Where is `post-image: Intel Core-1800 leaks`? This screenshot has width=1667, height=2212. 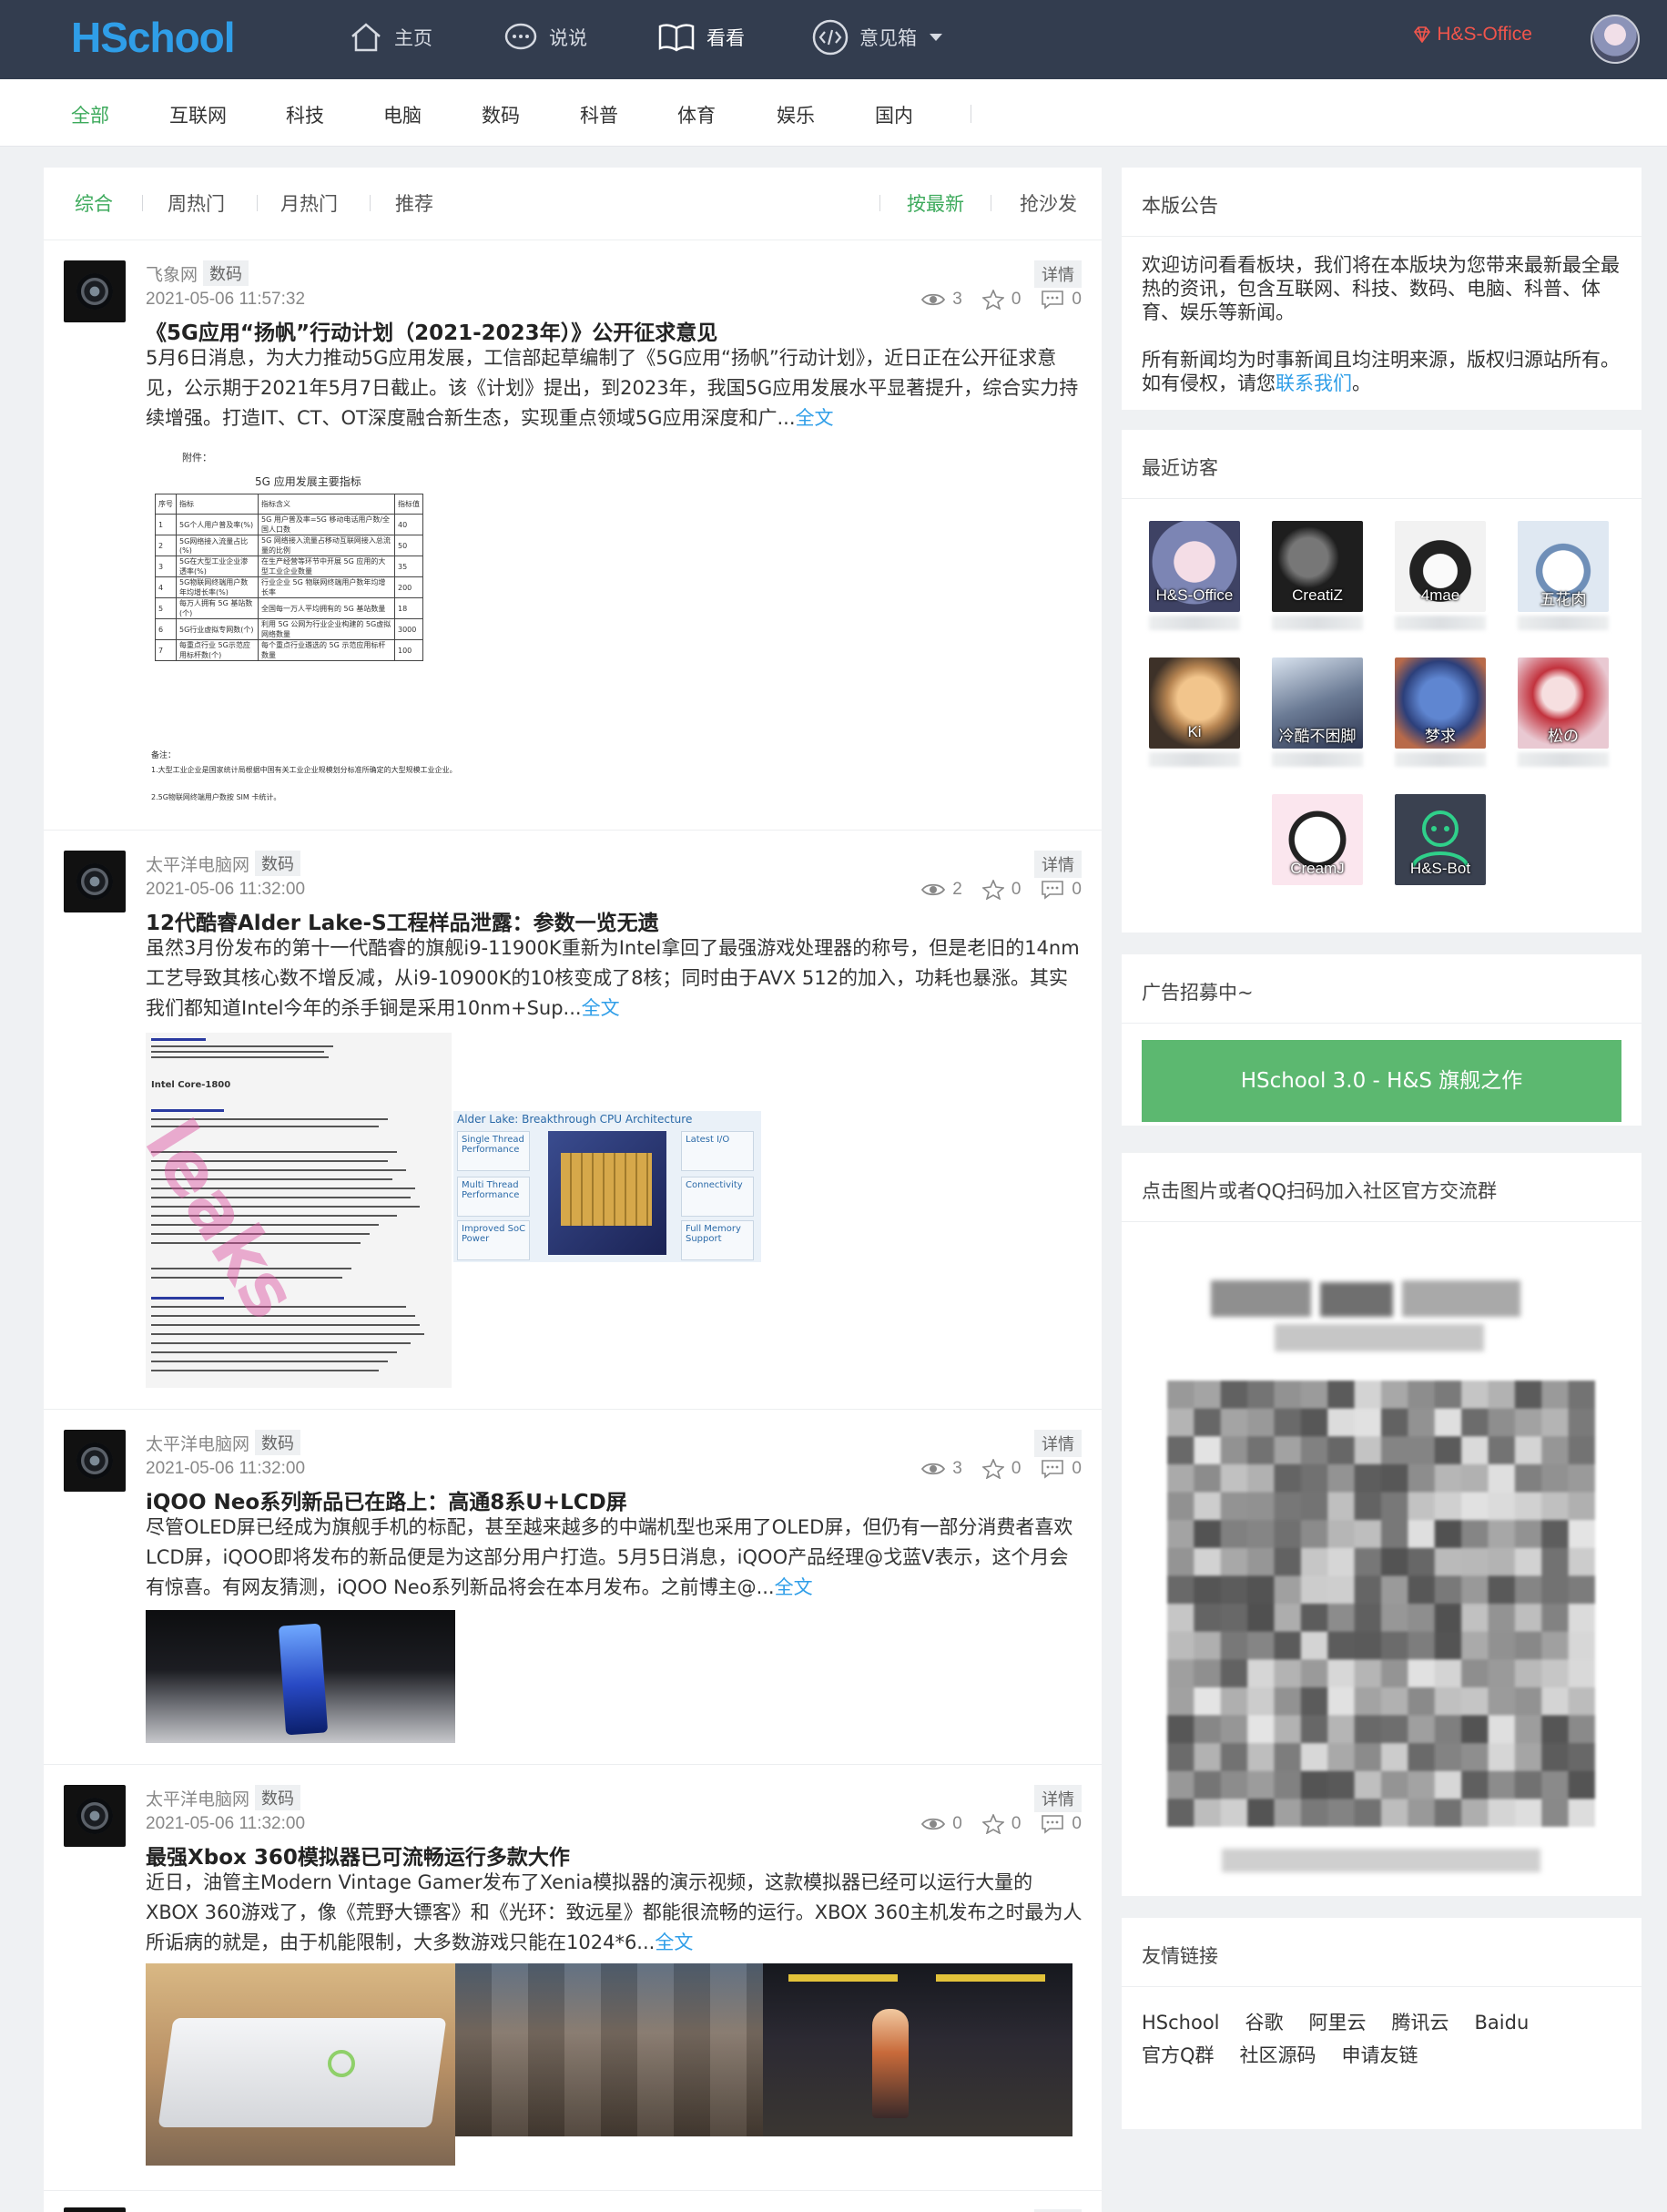 post-image: Intel Core-1800 leaks is located at coordinates (299, 1210).